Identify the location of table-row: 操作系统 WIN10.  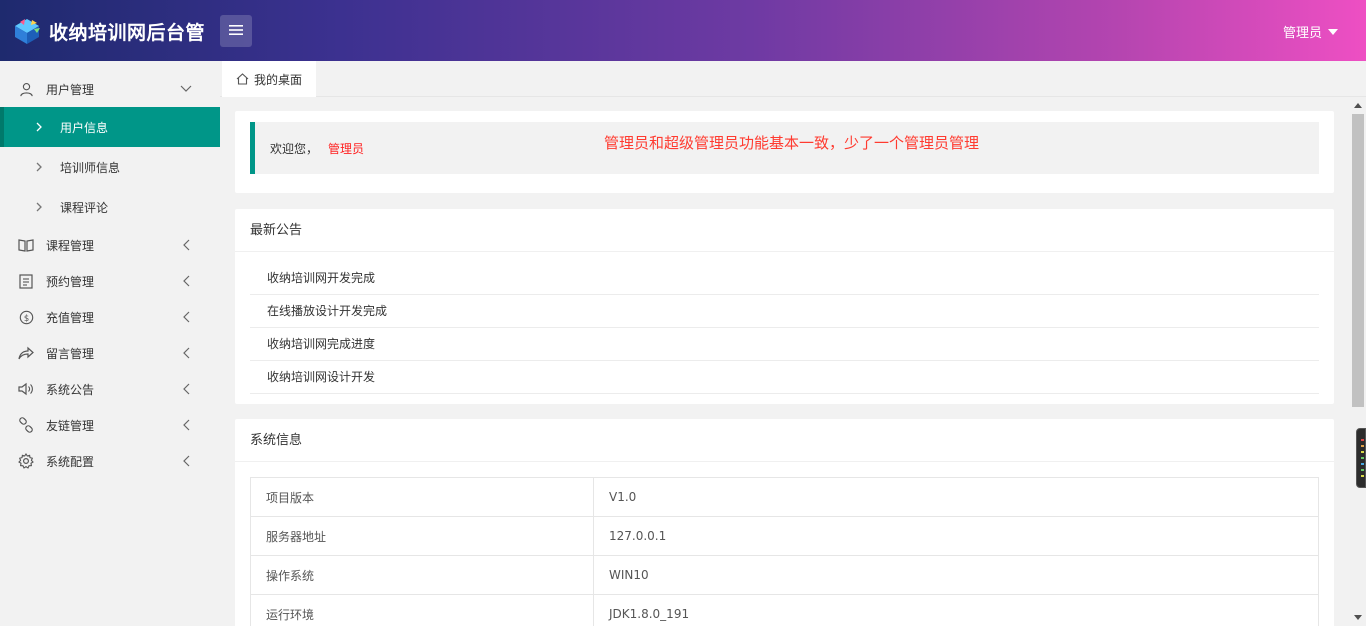
(784, 575).